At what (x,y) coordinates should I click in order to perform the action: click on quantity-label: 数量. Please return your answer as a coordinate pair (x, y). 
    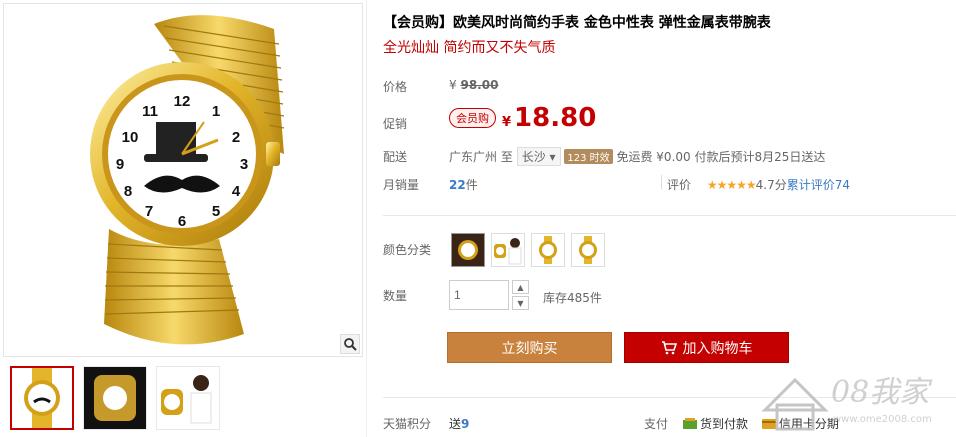
    Looking at the image, I should click on (395, 296).